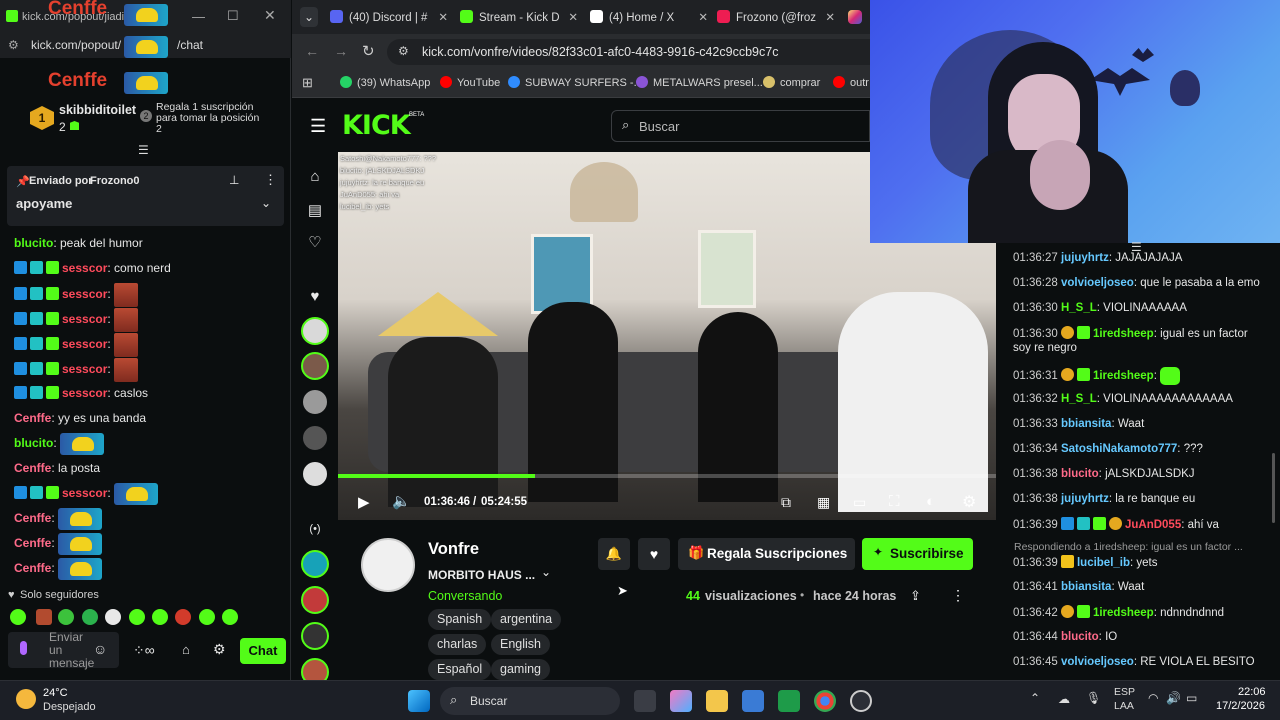  I want to click on browser-tab: Stream - Kick D ✕, so click(521, 19).